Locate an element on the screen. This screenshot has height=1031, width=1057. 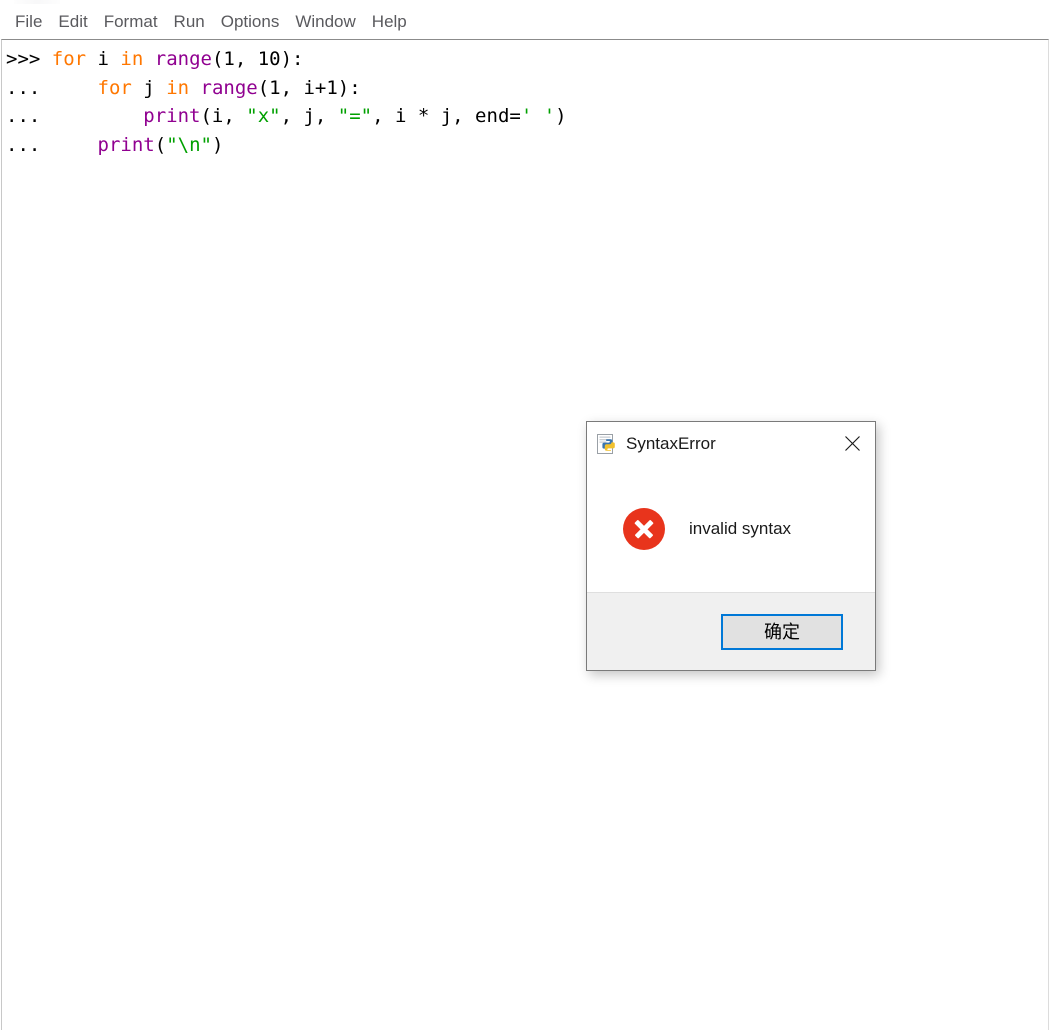
title-bar-ghost-text is located at coordinates (37, 2).